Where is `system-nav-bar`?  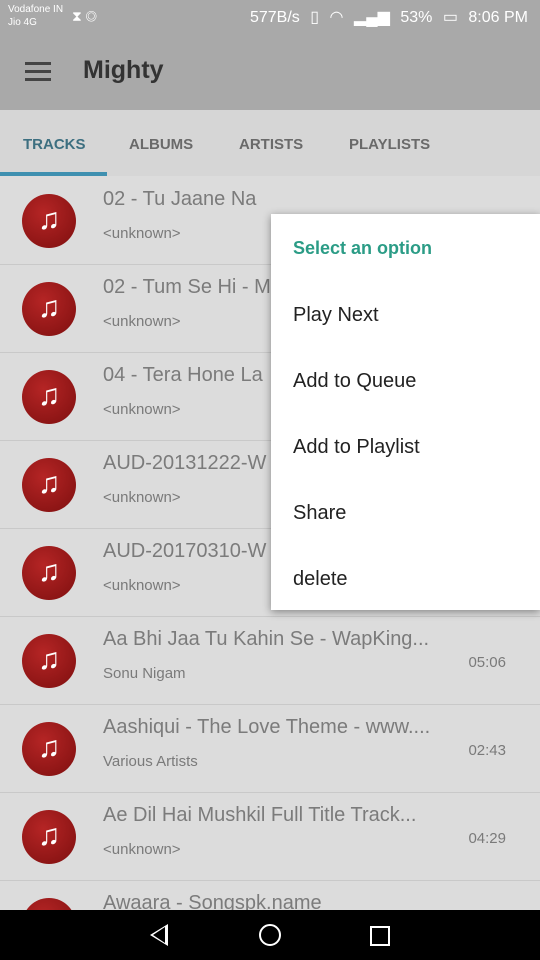 system-nav-bar is located at coordinates (270, 935).